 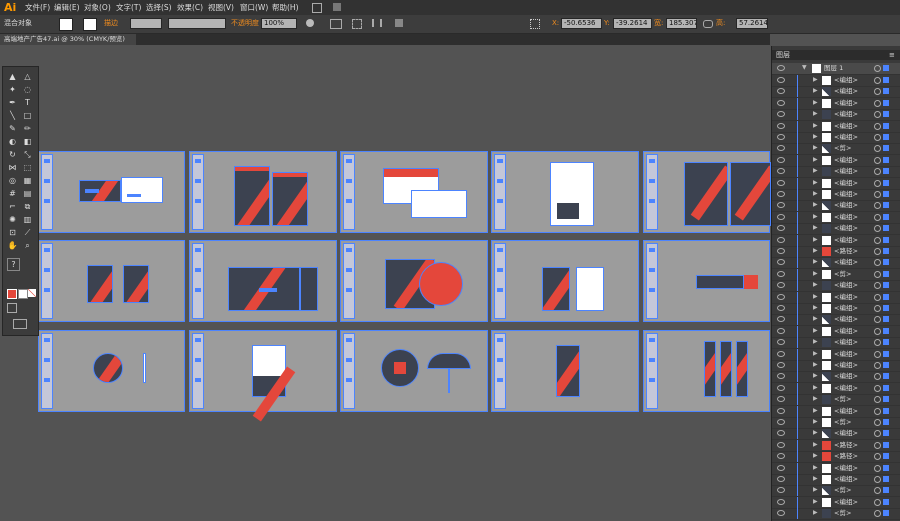 I want to click on layer-row-top: ▼ 图层 1, so click(x=836, y=69).